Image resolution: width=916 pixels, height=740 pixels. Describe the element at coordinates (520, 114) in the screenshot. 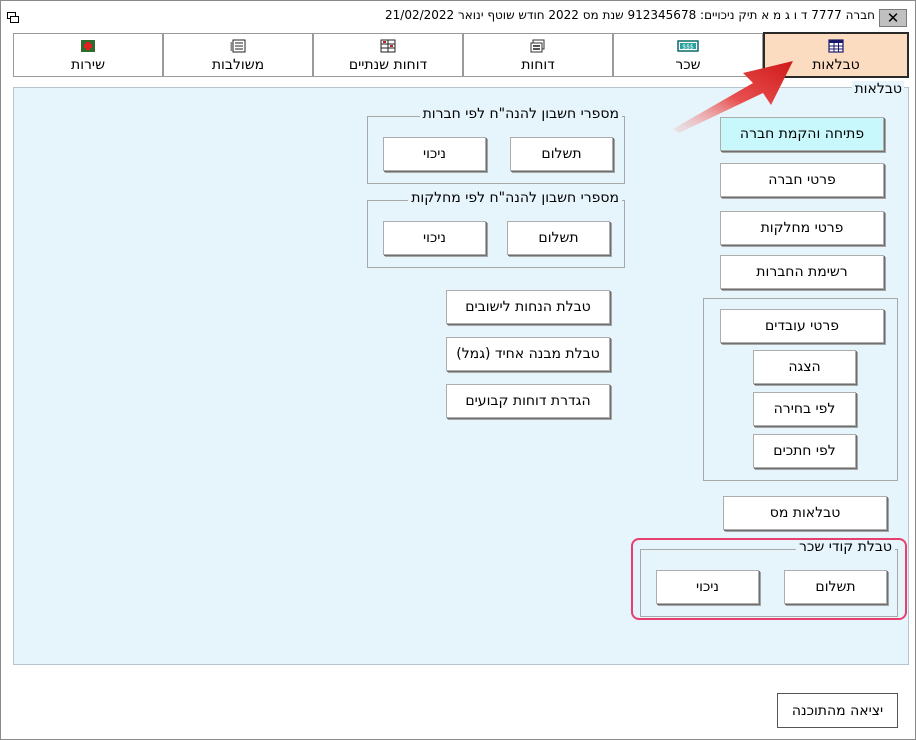

I see `accounts-by-company-legend: מספרי חשבון להנה"ח לפי חברות` at that location.